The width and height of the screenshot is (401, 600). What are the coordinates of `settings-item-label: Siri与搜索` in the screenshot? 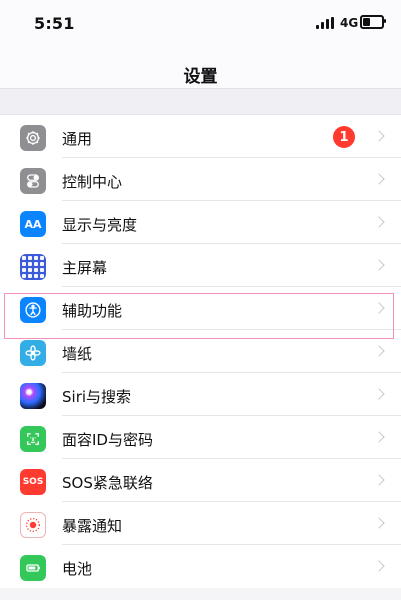 It's located at (97, 397).